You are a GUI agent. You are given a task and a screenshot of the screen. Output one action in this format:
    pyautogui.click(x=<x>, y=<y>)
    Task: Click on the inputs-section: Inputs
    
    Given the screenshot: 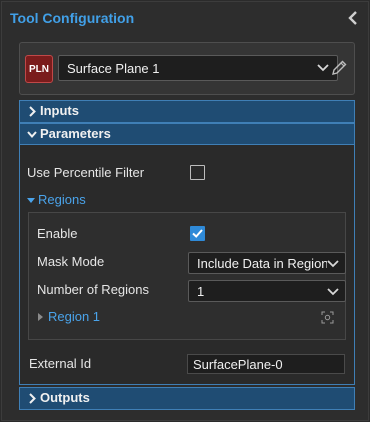 What is the action you would take?
    pyautogui.click(x=187, y=111)
    